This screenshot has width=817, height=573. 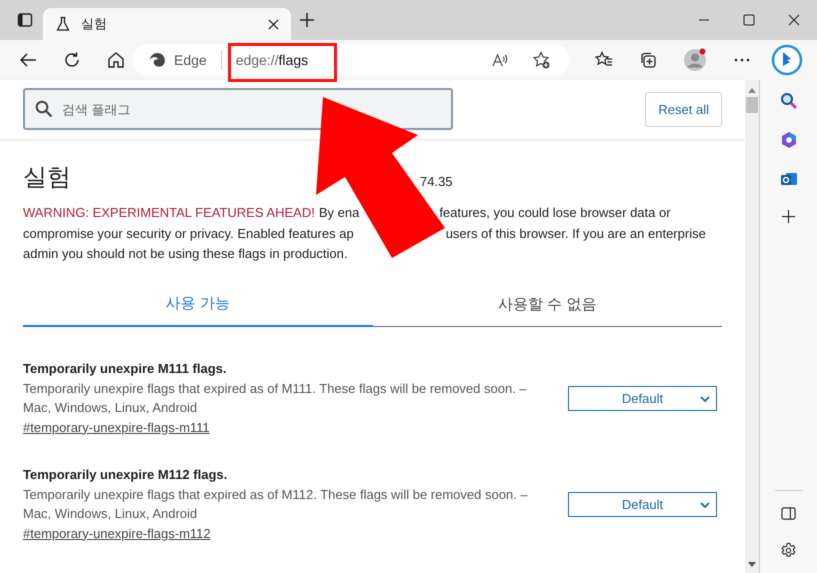 What do you see at coordinates (63, 24) in the screenshot?
I see `flask-icon` at bounding box center [63, 24].